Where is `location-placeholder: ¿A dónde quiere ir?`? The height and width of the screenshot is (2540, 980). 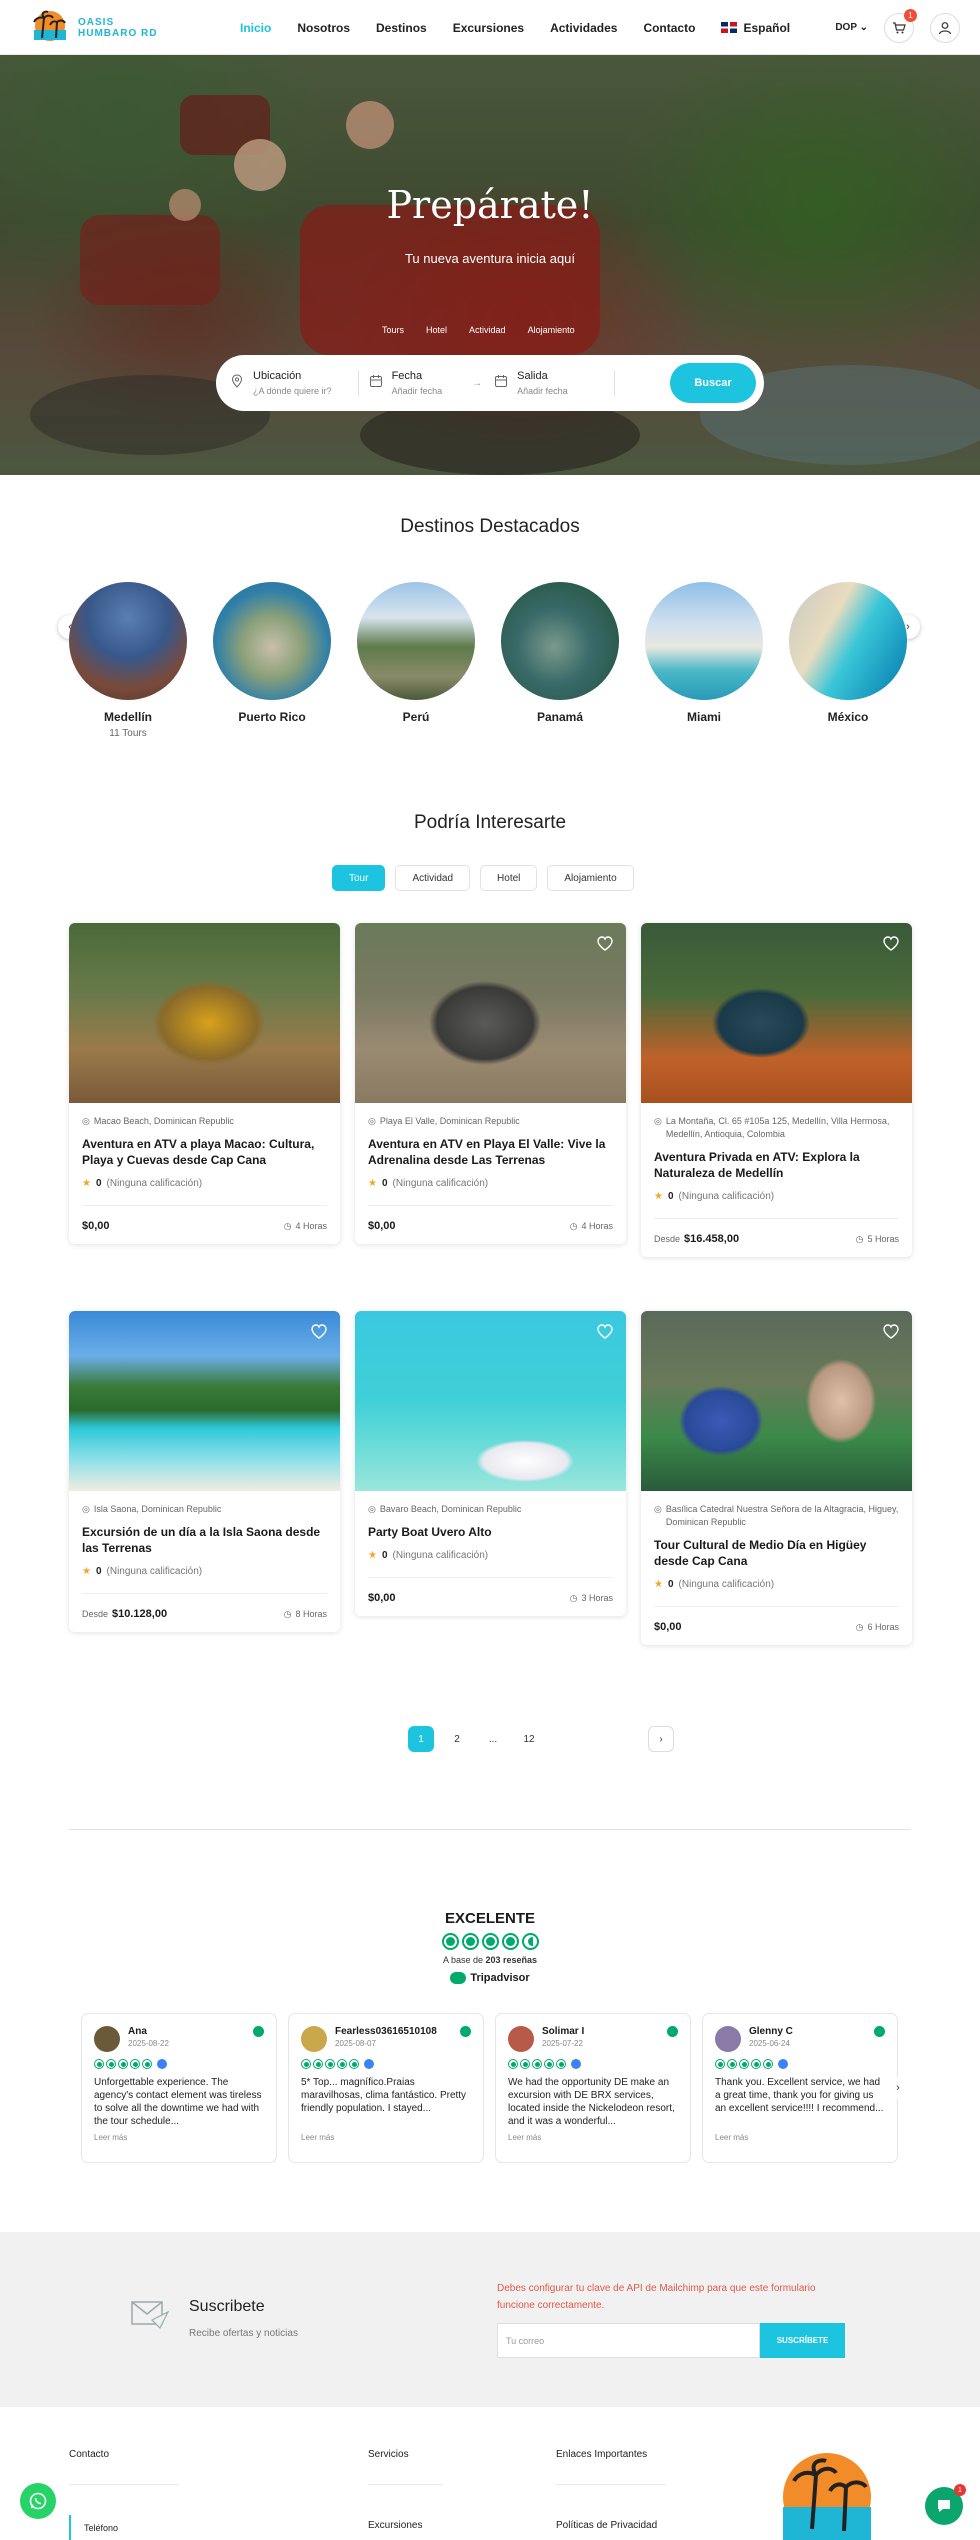
location-placeholder: ¿A dónde quiere ir? is located at coordinates (292, 391).